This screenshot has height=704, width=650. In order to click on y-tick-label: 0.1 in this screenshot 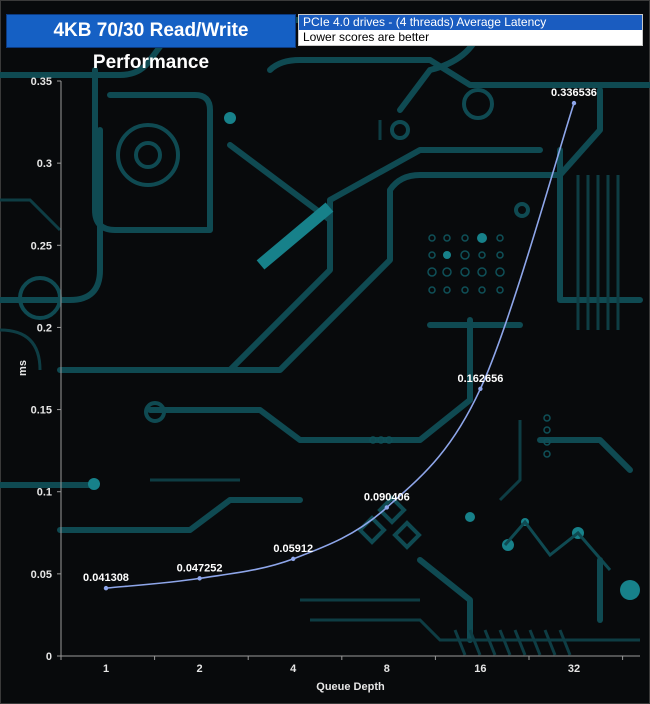, I will do `click(44, 493)`.